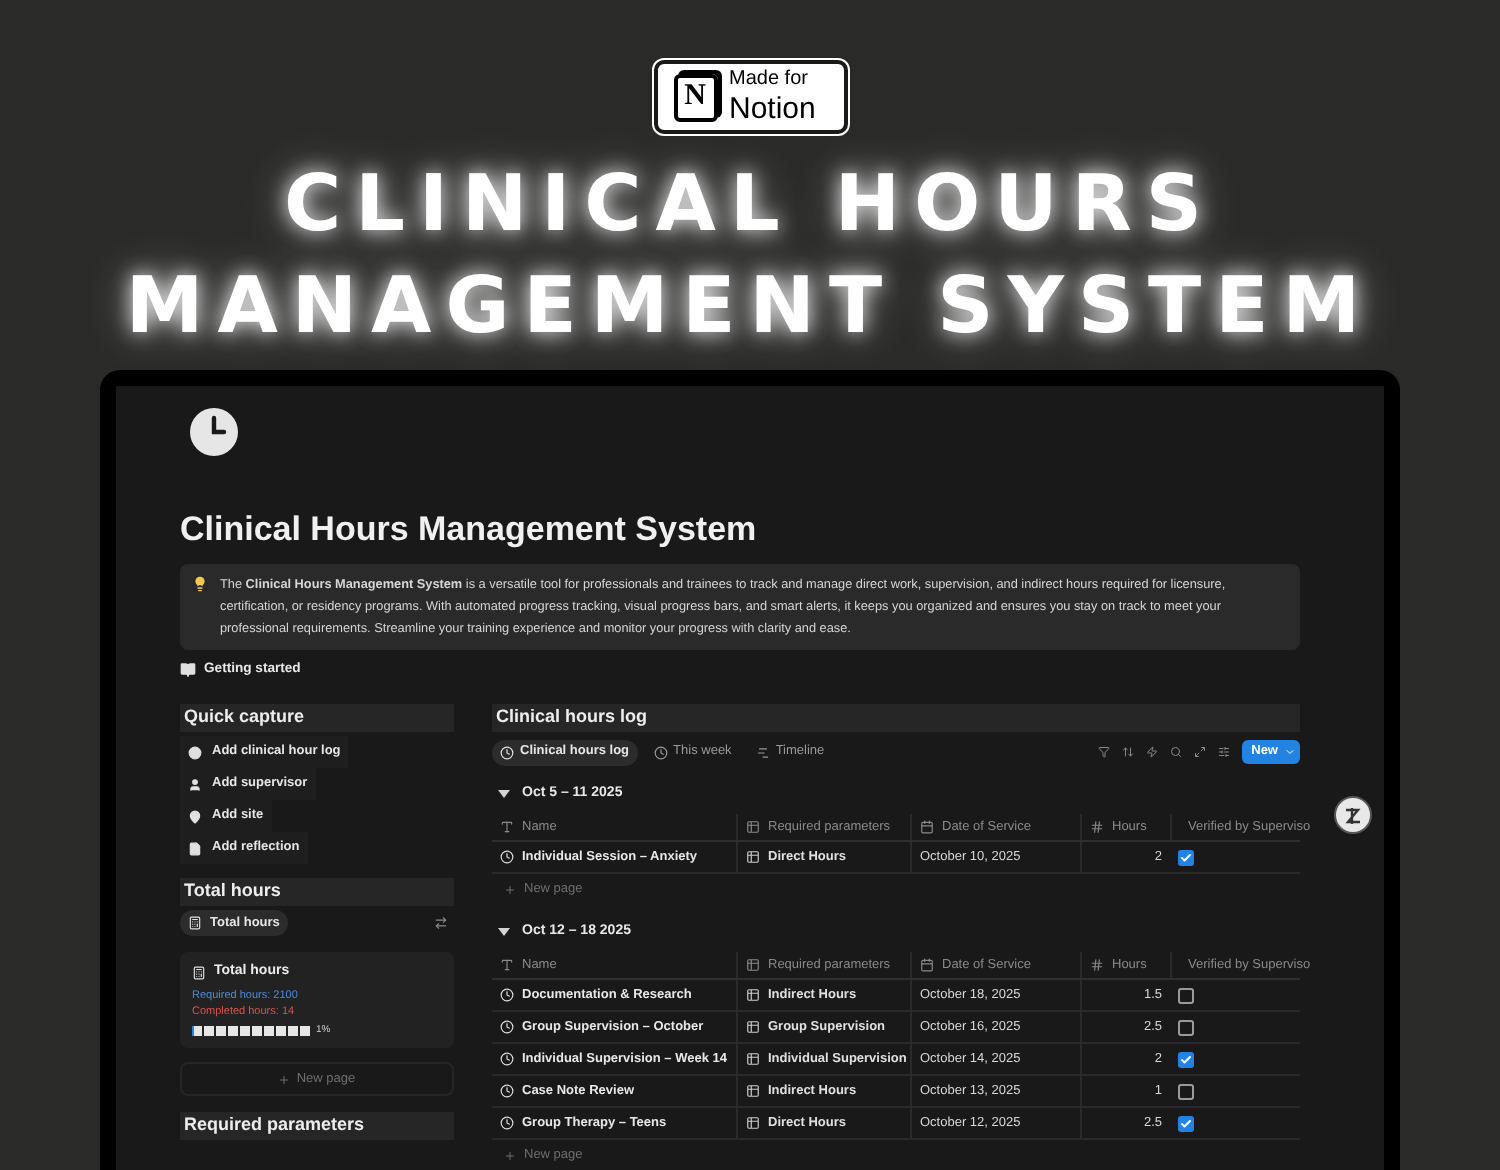 This screenshot has height=1170, width=1500. I want to click on lightbulb-icon, so click(200, 584).